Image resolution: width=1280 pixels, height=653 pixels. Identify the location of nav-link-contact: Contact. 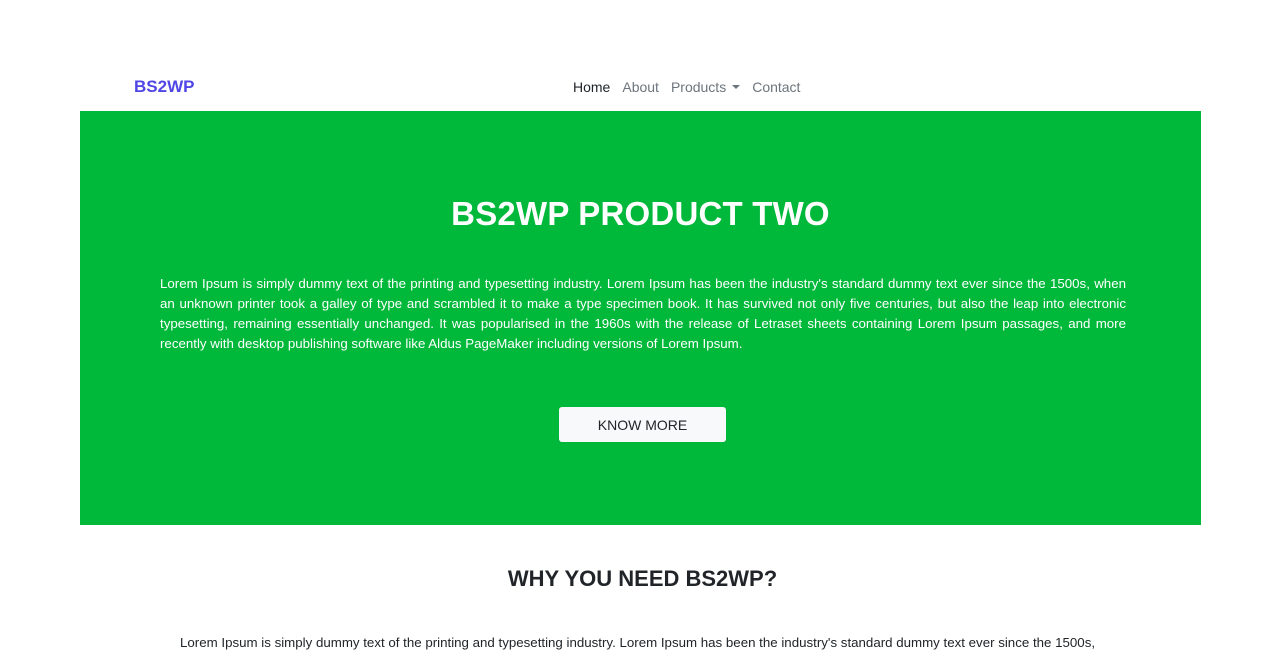
(776, 87).